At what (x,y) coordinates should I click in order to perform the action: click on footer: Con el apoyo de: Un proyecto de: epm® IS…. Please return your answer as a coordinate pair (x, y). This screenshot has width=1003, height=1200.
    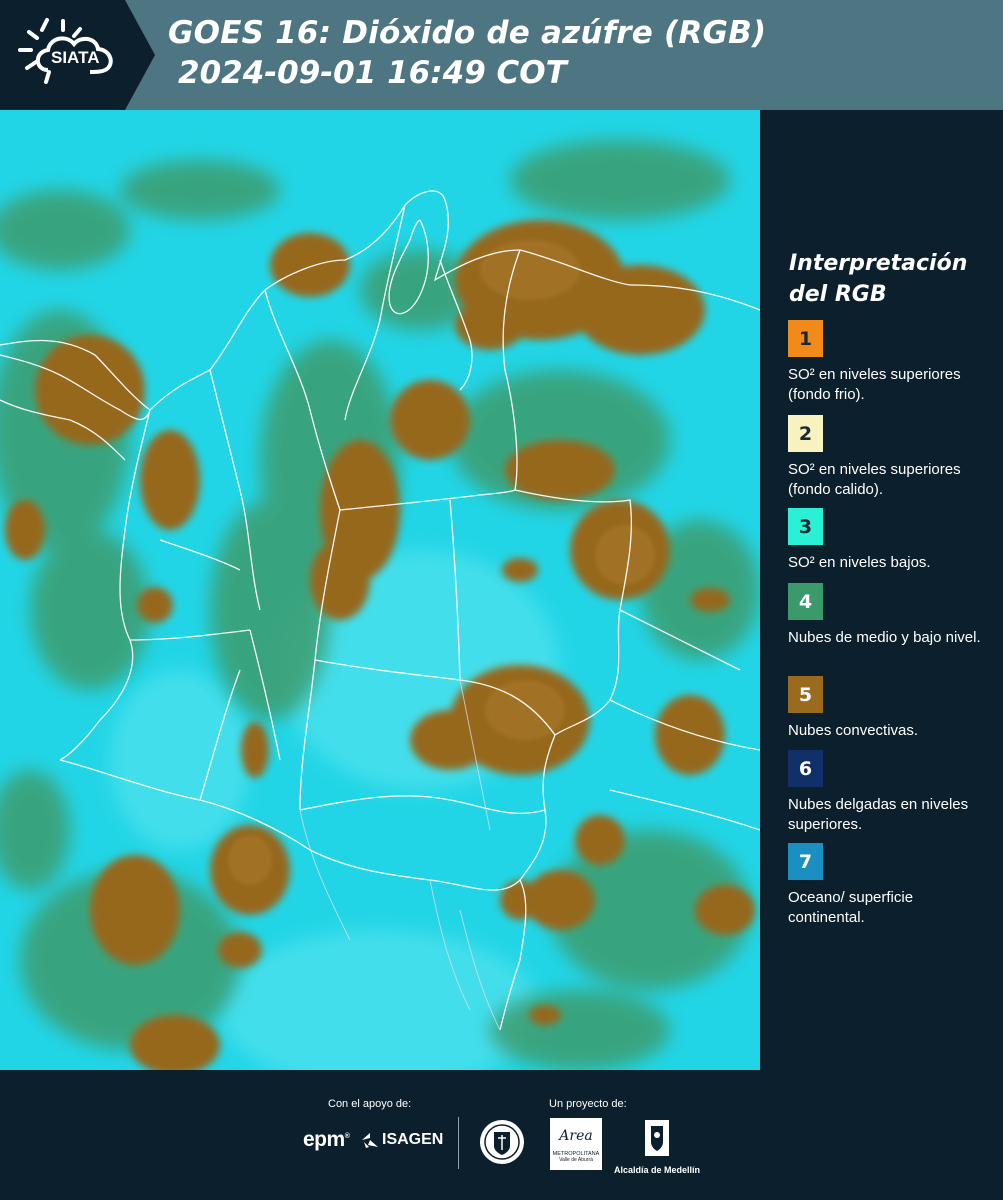
    Looking at the image, I should click on (501, 1135).